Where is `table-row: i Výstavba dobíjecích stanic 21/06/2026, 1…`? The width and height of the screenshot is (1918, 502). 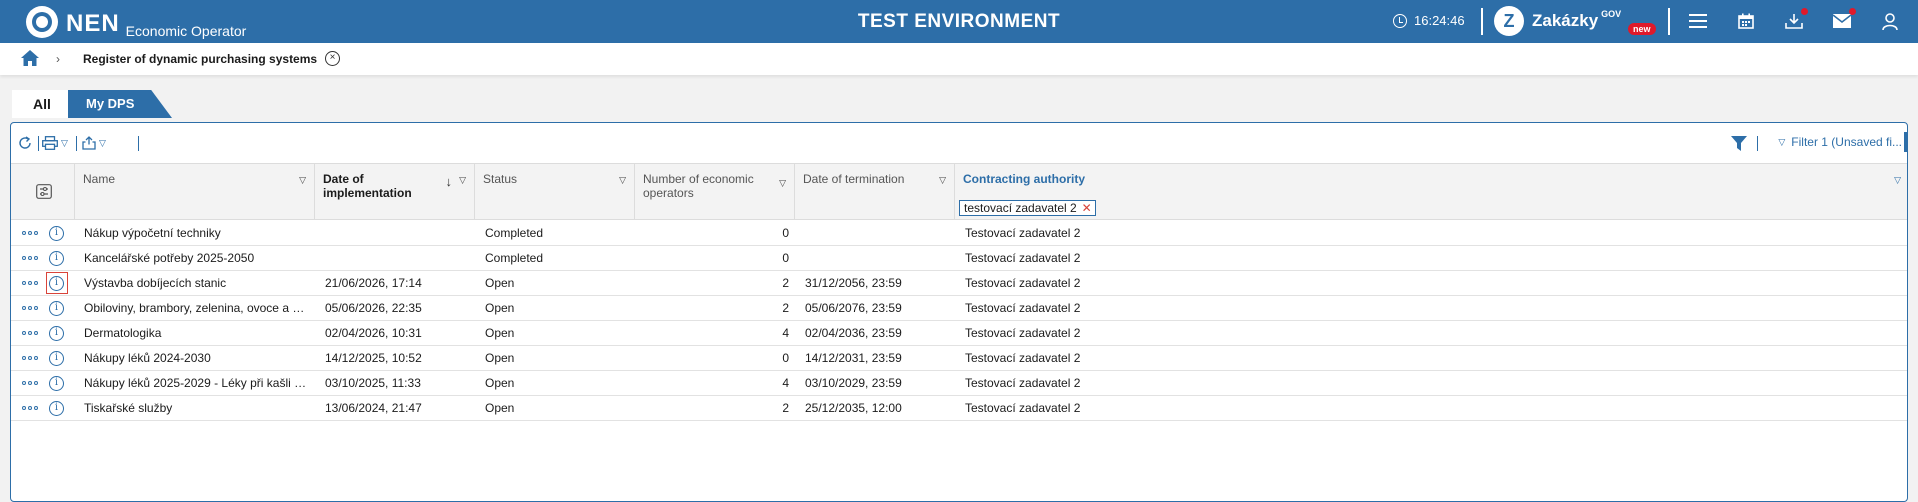 table-row: i Výstavba dobíjecích stanic 21/06/2026, 1… is located at coordinates (959, 283).